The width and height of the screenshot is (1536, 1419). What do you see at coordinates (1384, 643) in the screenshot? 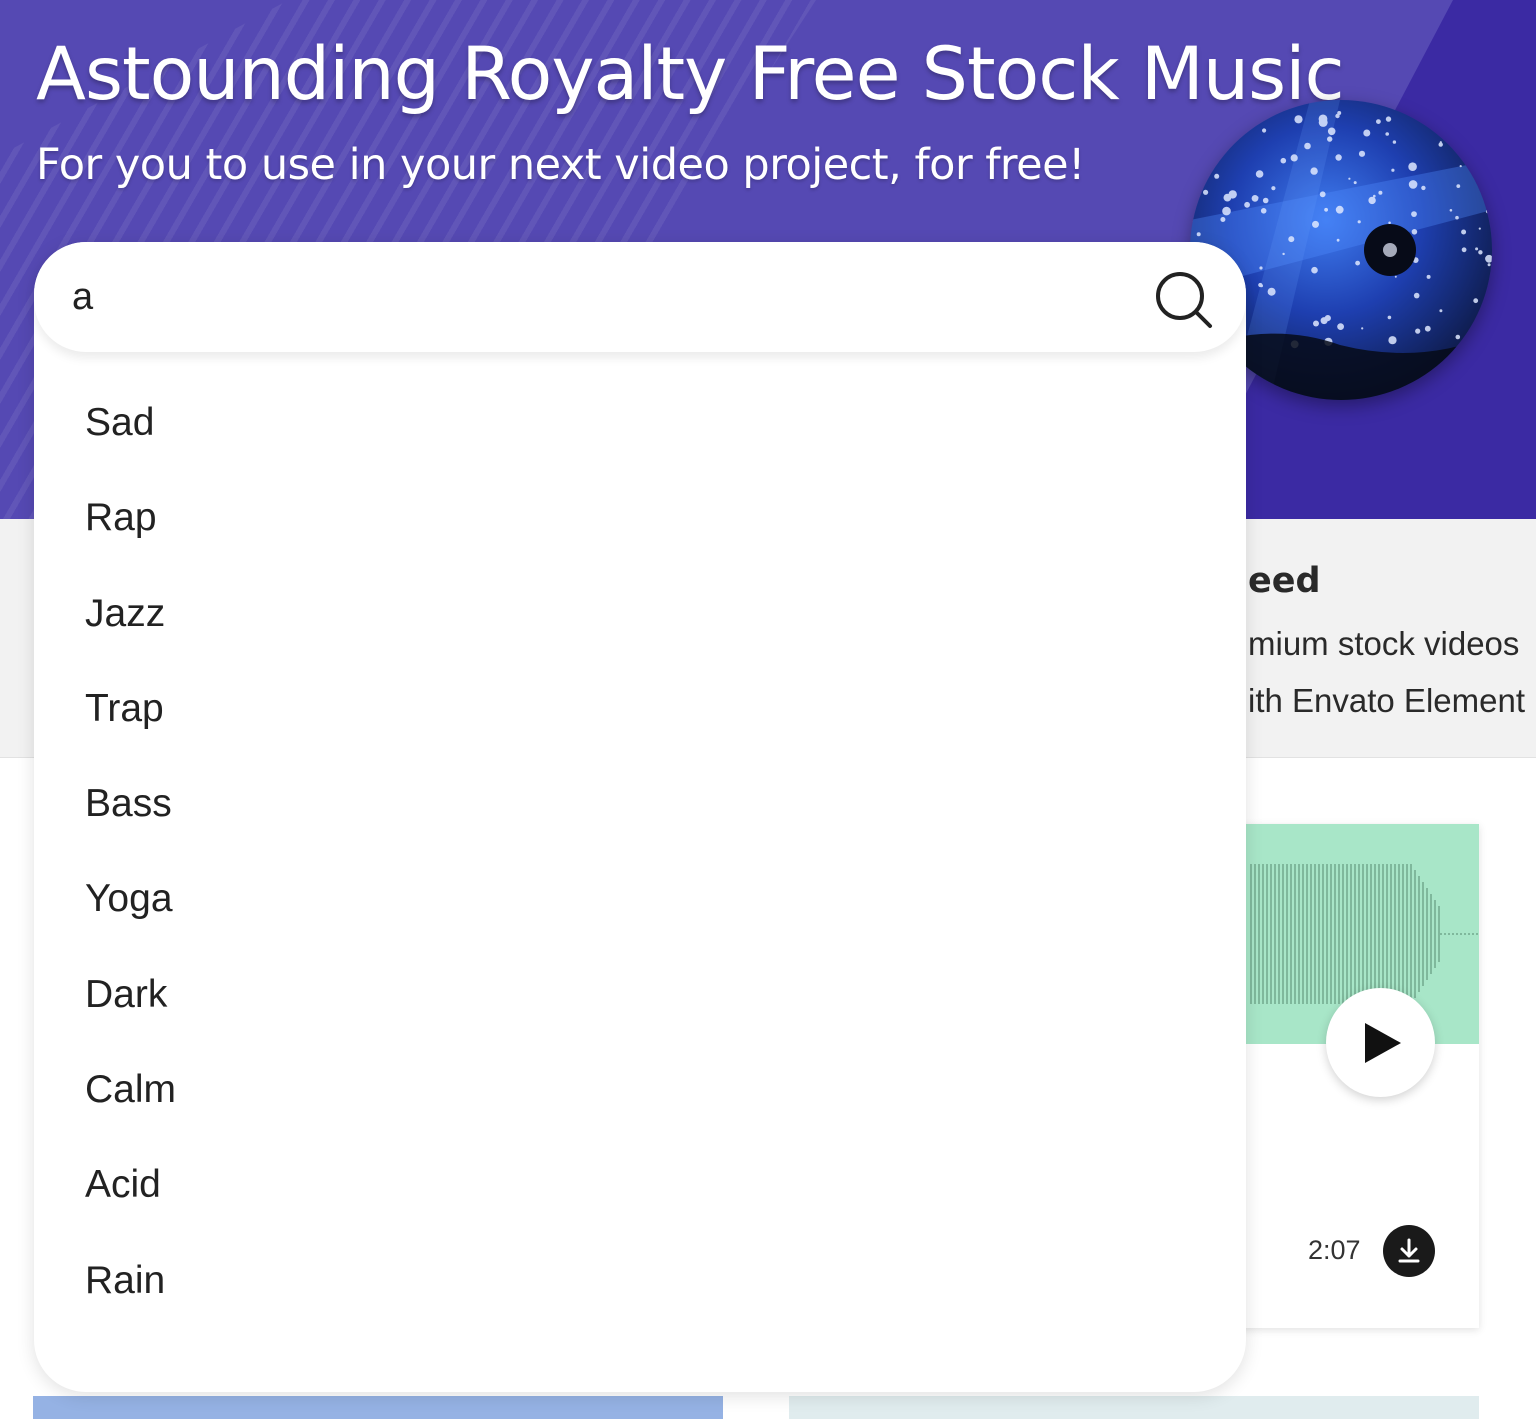
I see `promo-text-line: mium stock videos` at bounding box center [1384, 643].